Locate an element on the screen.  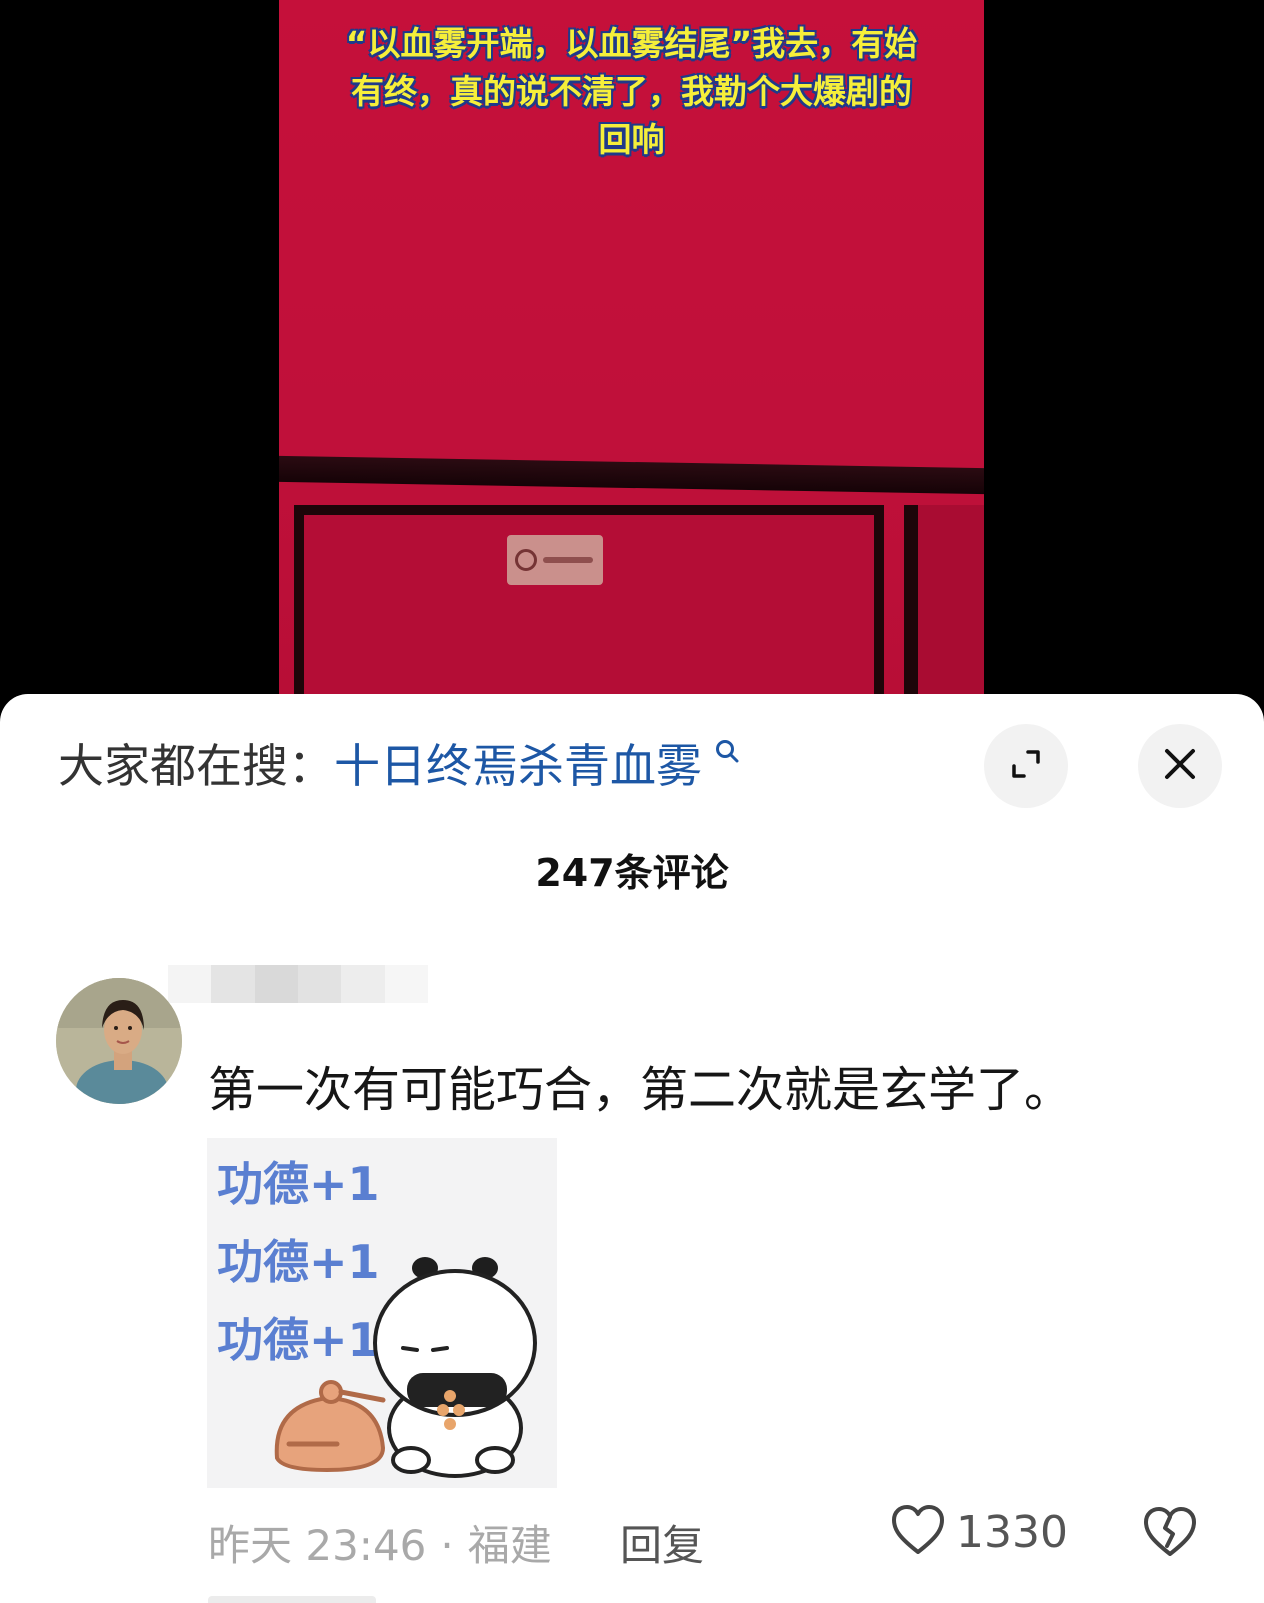
close-icon is located at coordinates (1180, 766).